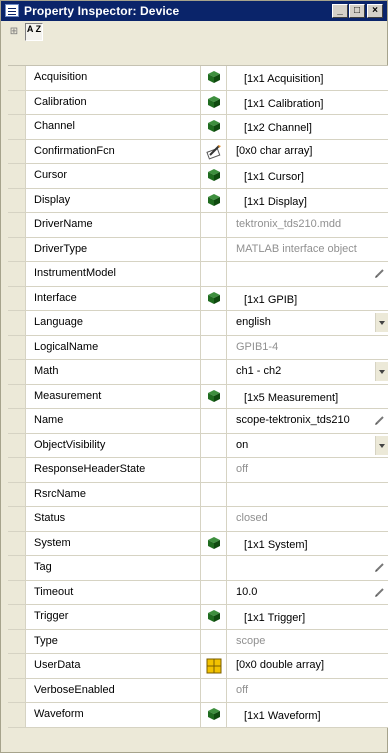  I want to click on maximize-button: □, so click(357, 11).